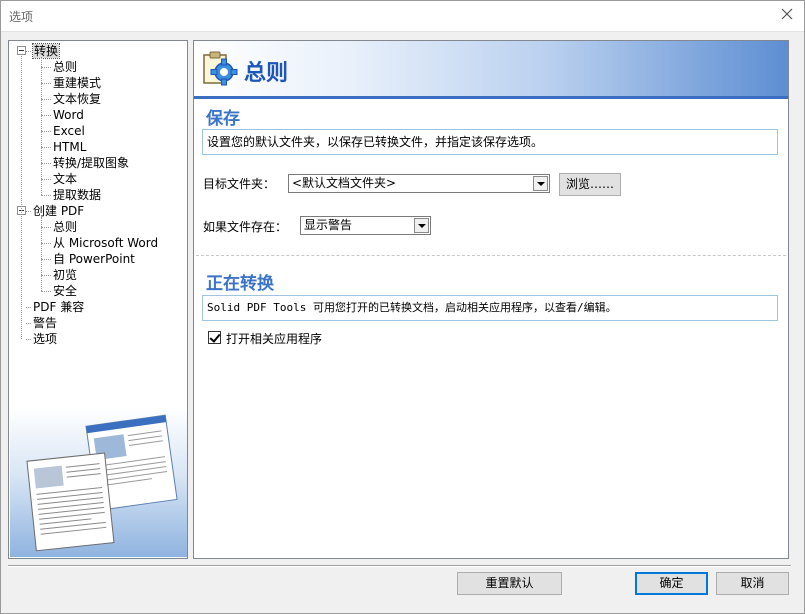 The width and height of the screenshot is (805, 614). I want to click on tree-item-label: Word, so click(68, 115).